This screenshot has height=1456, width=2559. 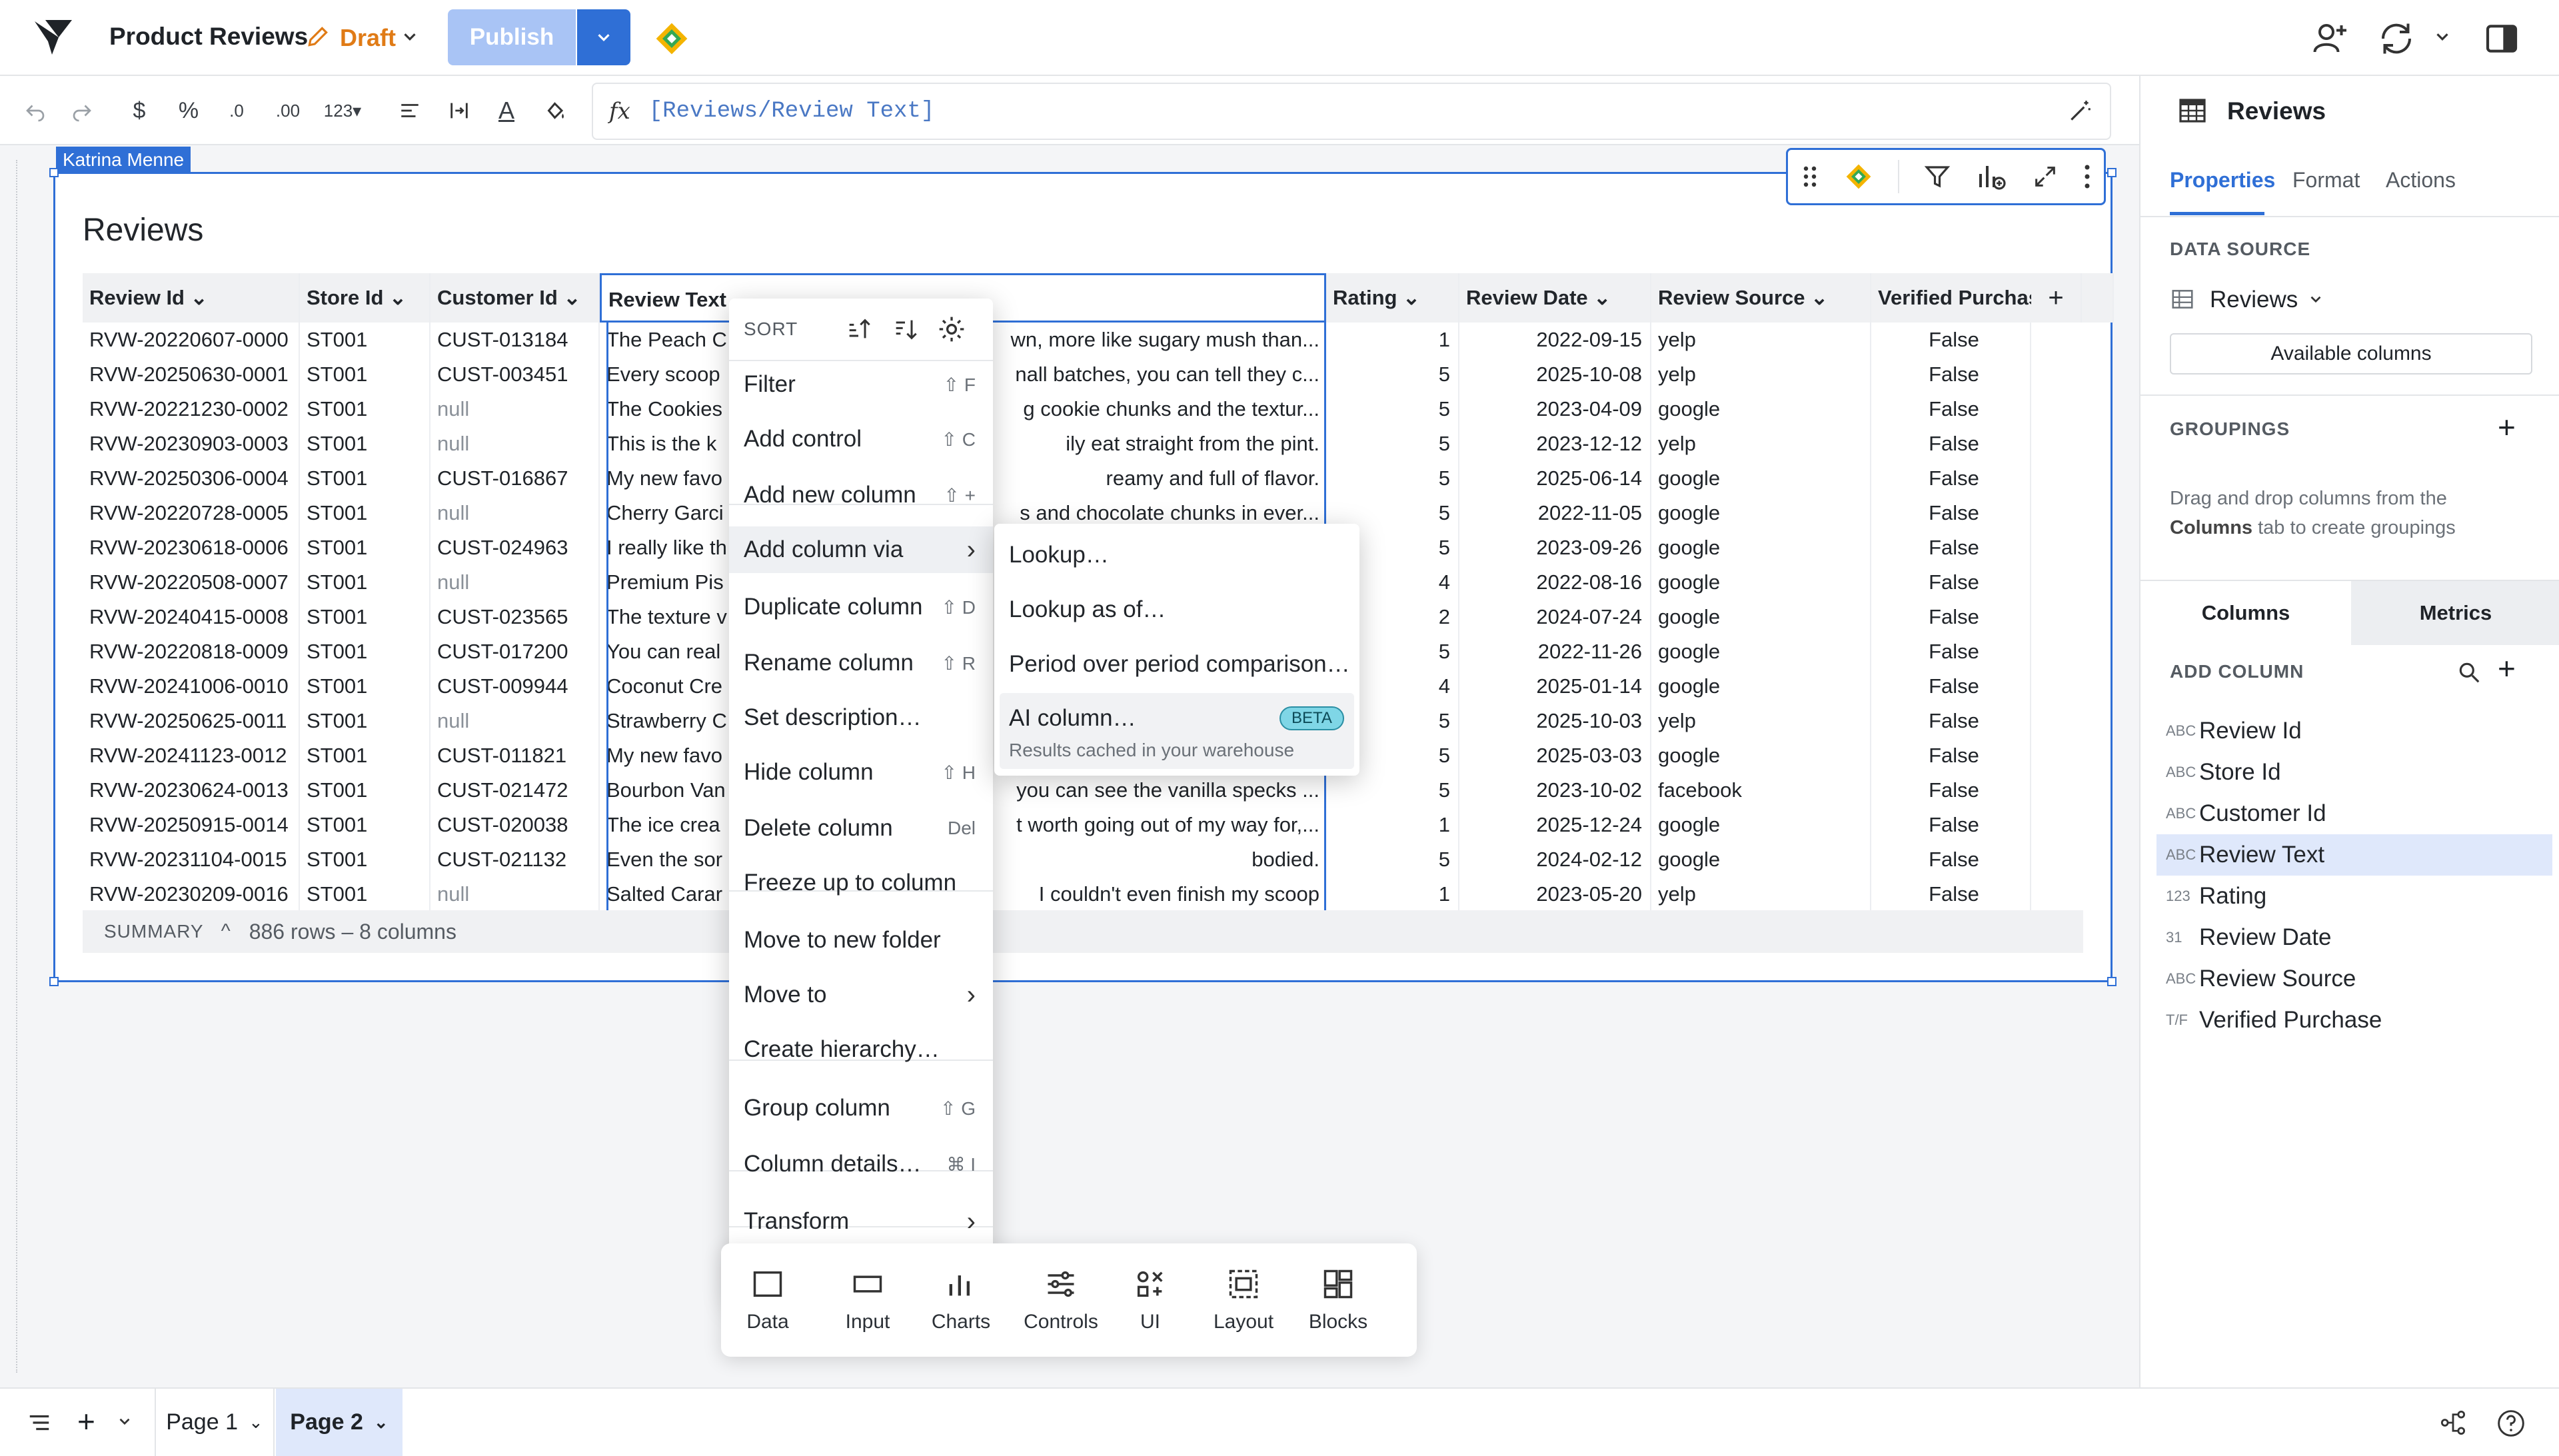 What do you see at coordinates (191, 374) in the screenshot?
I see `cell-review-id: RVW-20250630-0001` at bounding box center [191, 374].